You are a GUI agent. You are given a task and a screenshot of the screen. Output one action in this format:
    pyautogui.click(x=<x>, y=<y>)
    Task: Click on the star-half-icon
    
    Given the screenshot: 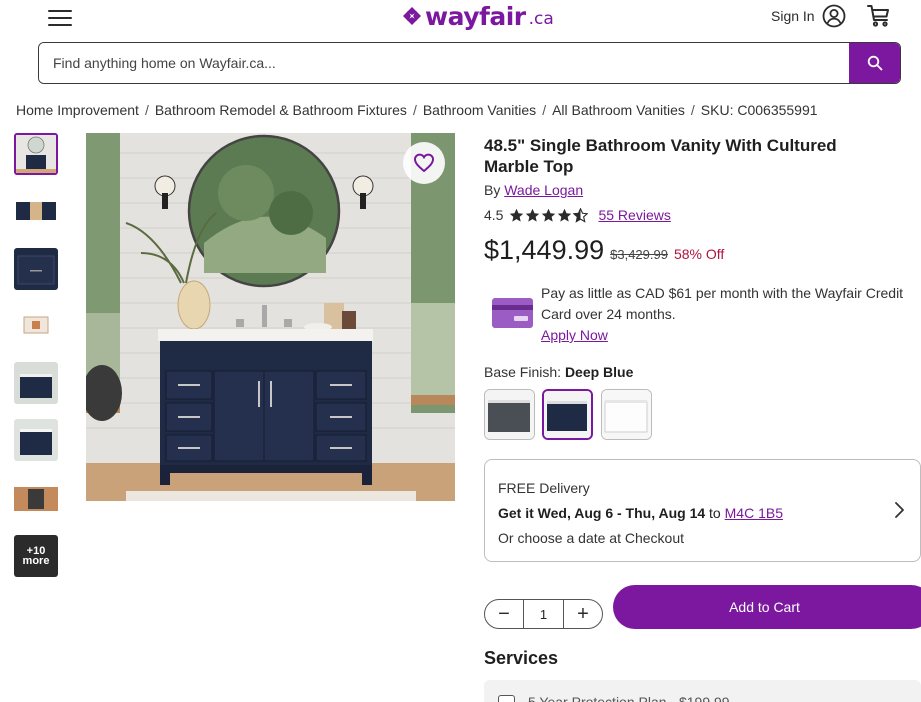 What is the action you would take?
    pyautogui.click(x=581, y=215)
    